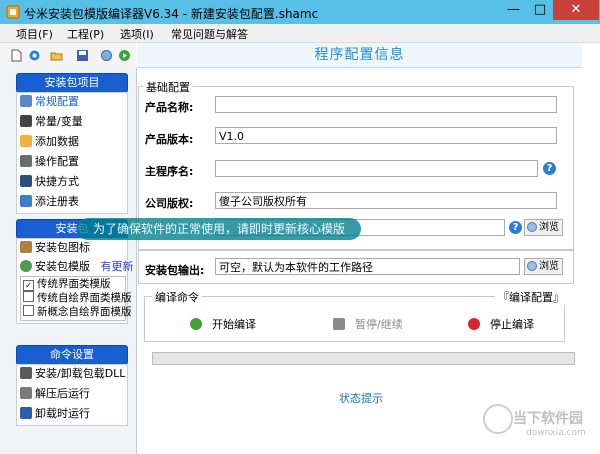  Describe the element at coordinates (26, 181) in the screenshot. I see `shortcut-icon` at that location.